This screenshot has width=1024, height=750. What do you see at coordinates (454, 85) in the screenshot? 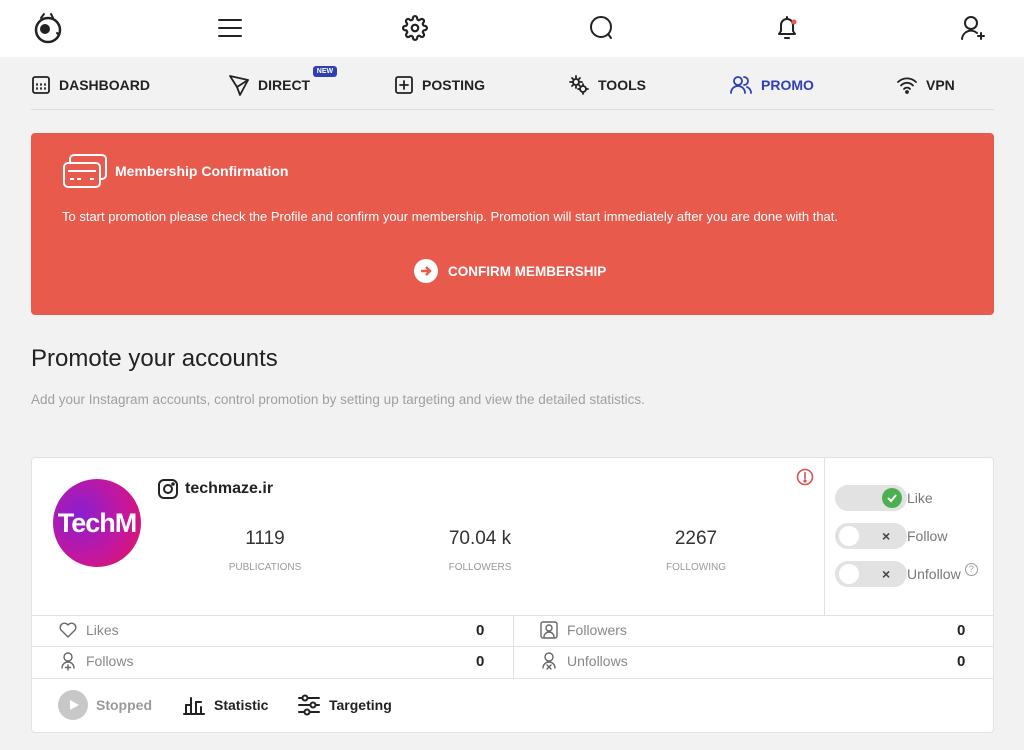
I see `nav-label: POSTING` at bounding box center [454, 85].